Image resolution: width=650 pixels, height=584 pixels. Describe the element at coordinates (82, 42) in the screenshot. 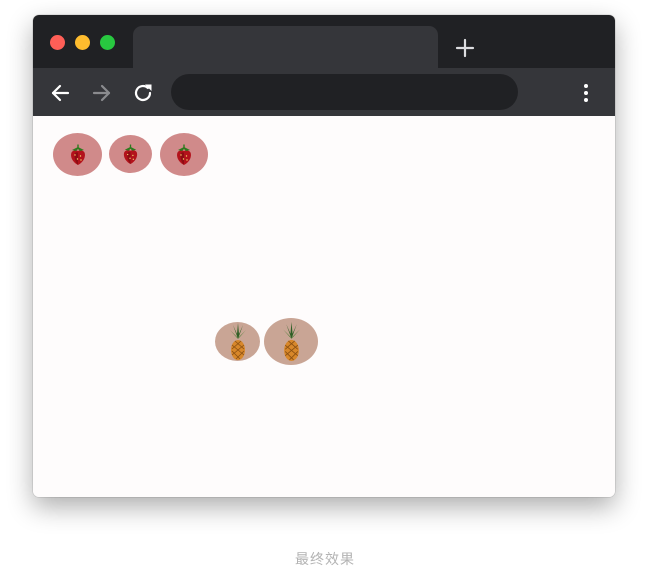

I see `minimize-window-button` at that location.